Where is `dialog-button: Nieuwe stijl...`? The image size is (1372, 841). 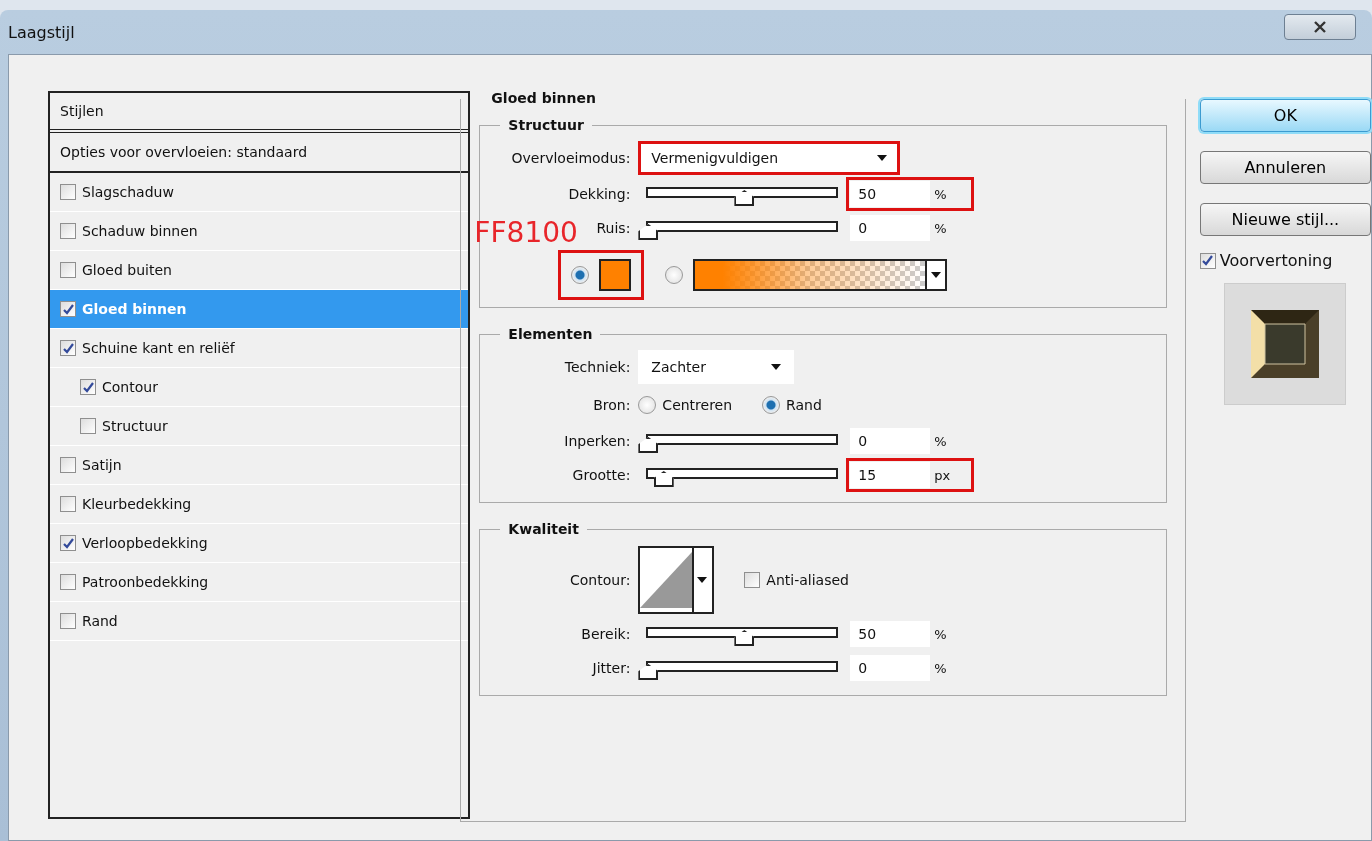
dialog-button: Nieuwe stijl... is located at coordinates (1285, 219).